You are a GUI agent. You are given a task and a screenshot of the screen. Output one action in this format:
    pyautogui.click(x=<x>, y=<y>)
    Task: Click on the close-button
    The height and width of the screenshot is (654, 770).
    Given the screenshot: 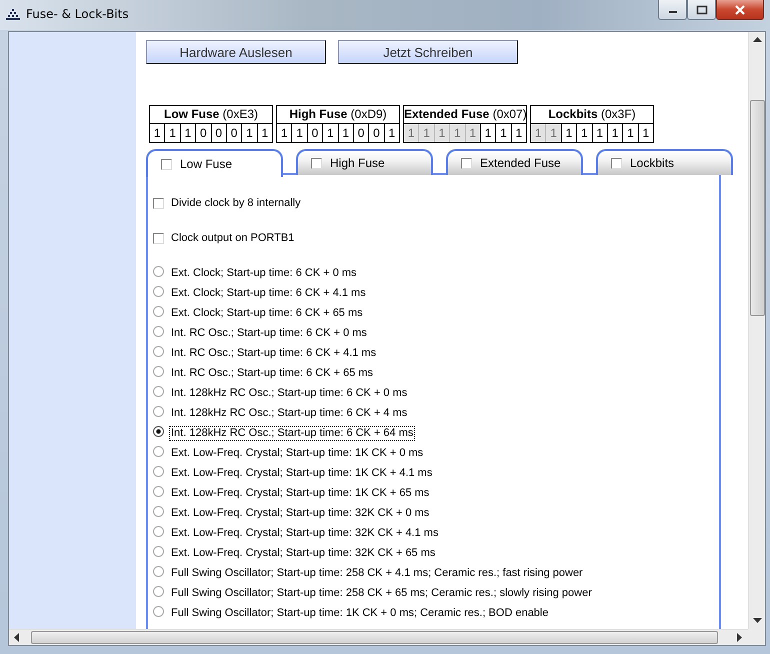 What is the action you would take?
    pyautogui.click(x=740, y=10)
    